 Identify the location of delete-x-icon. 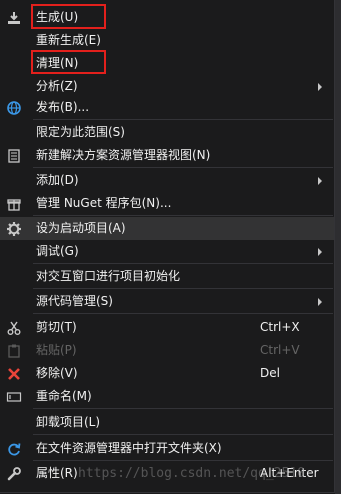
(14, 374).